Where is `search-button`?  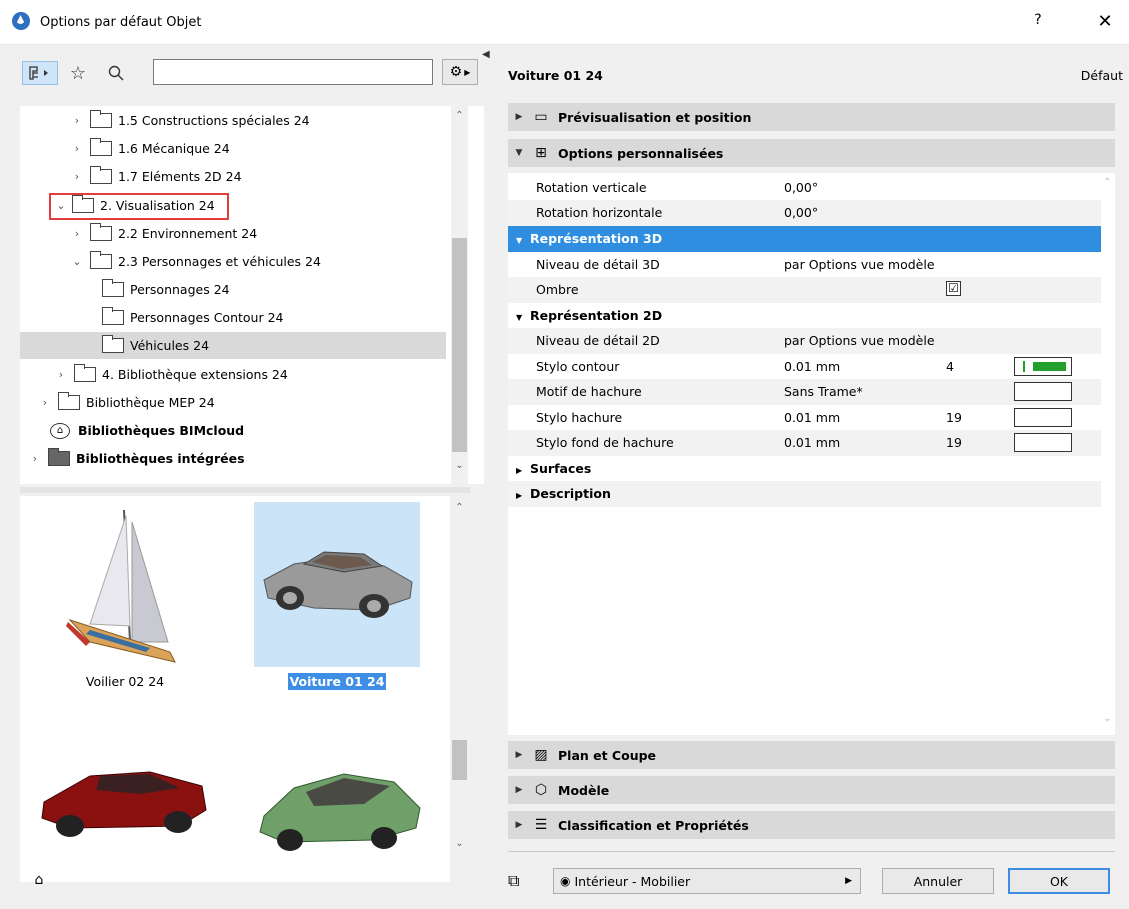
search-button is located at coordinates (116, 73).